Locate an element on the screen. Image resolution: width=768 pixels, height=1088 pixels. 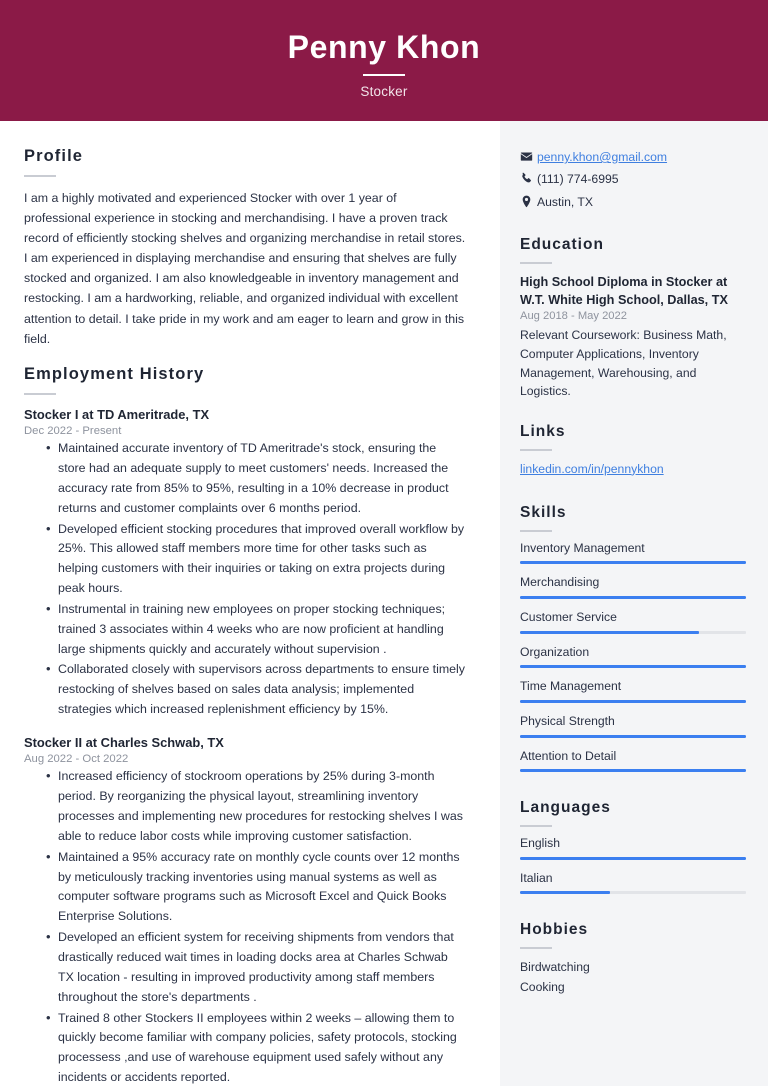
skills-heading: Skills is located at coordinates (543, 512).